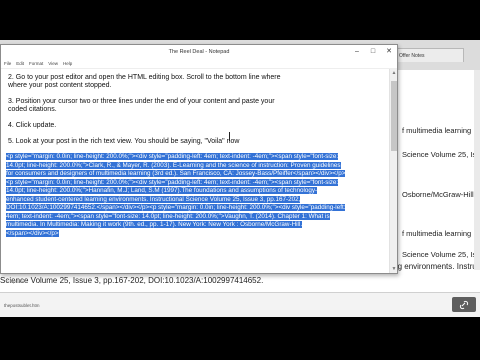 Image resolution: width=480 pixels, height=360 pixels. What do you see at coordinates (394, 116) in the screenshot?
I see `scroll-thumb` at bounding box center [394, 116].